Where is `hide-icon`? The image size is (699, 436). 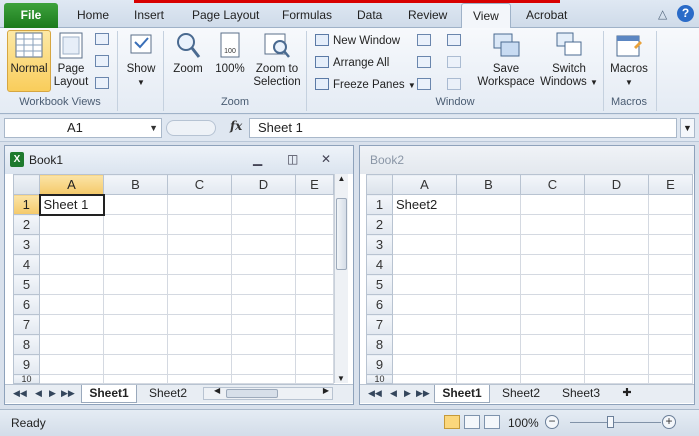 hide-icon is located at coordinates (424, 62).